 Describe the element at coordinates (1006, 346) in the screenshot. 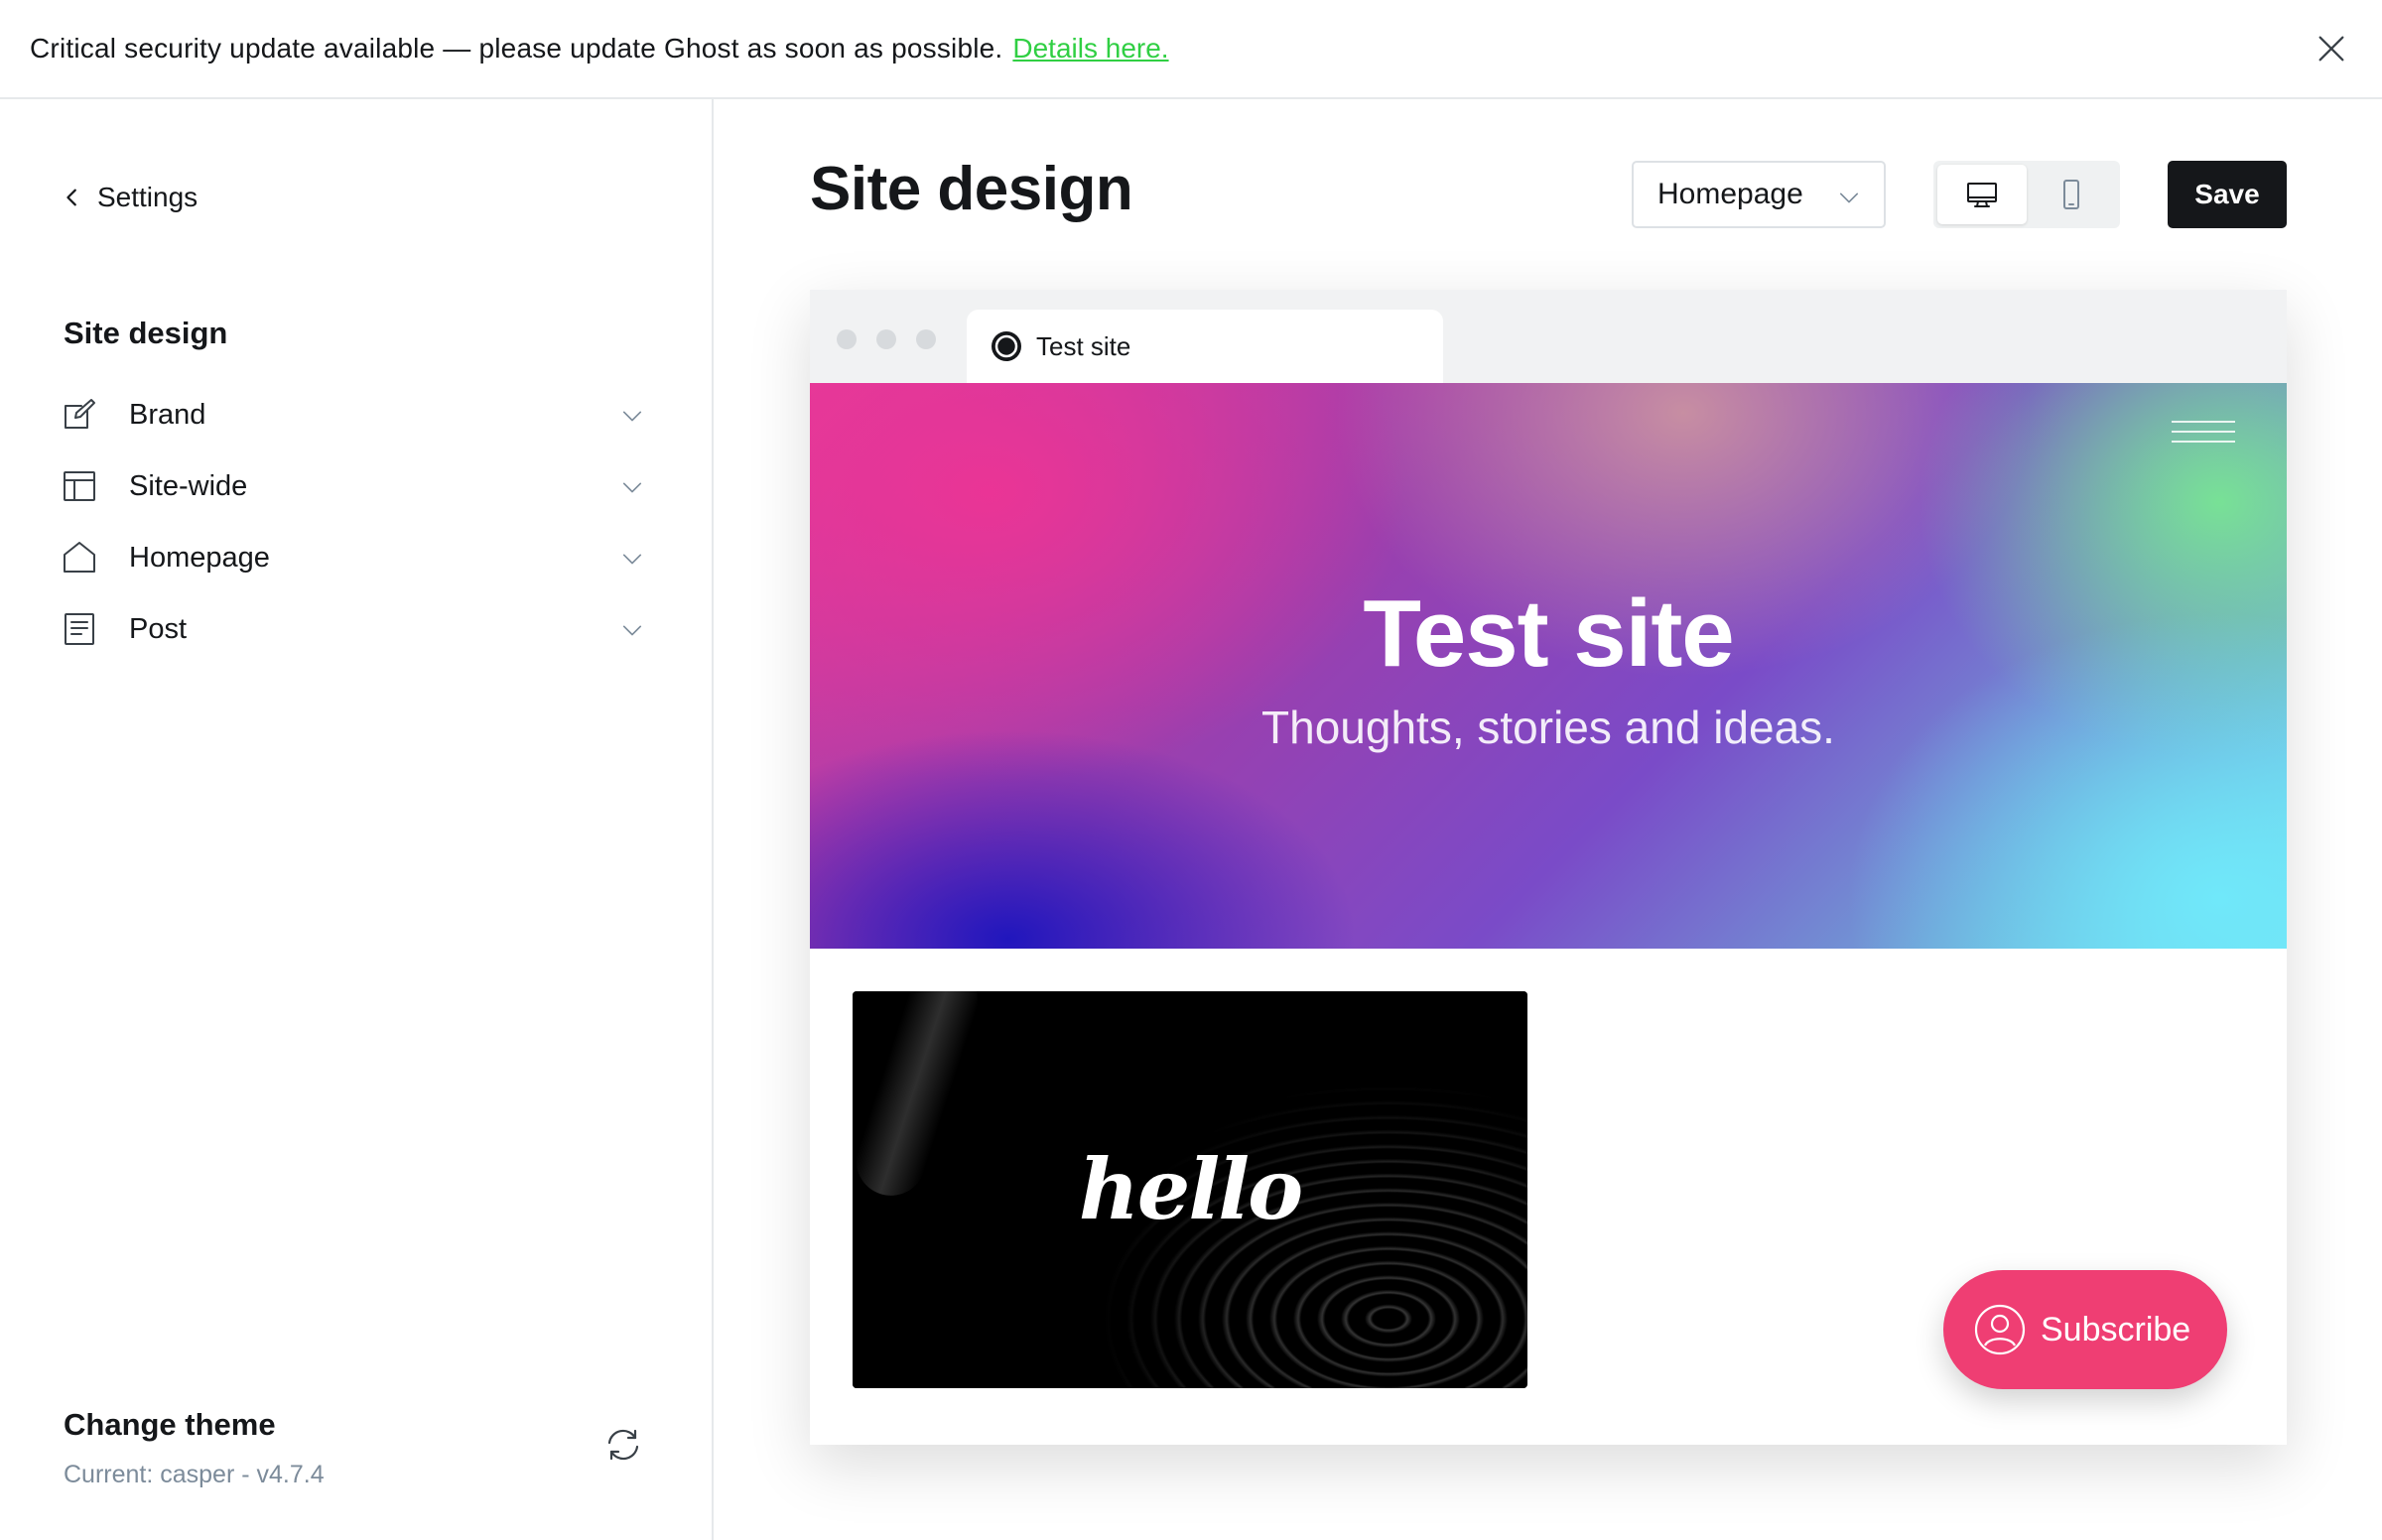

I see `site-favicon-icon` at that location.